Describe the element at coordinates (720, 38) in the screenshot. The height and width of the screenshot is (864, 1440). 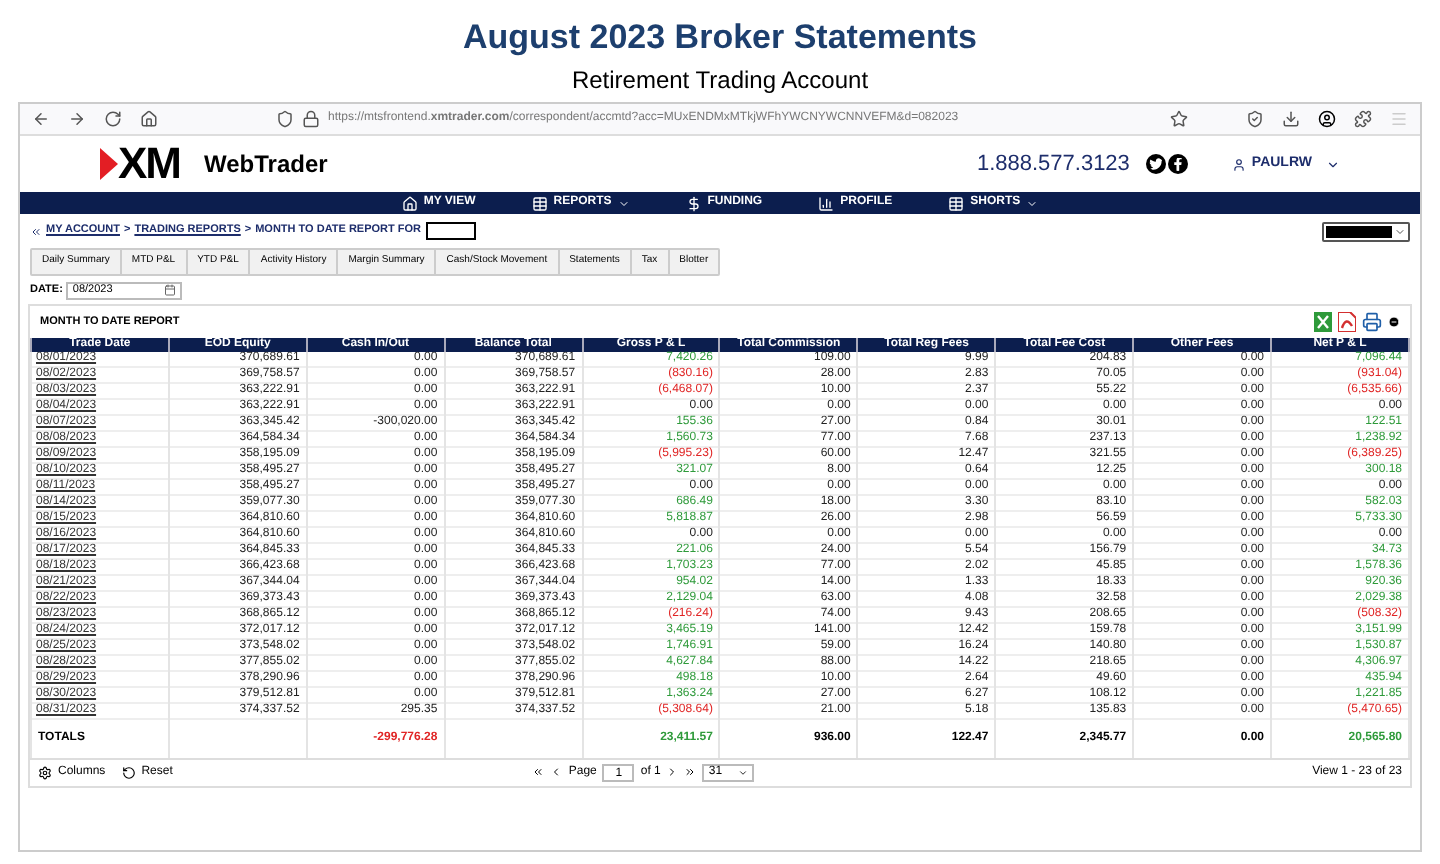
I see `page-title: August 2023 Broker Statements` at that location.